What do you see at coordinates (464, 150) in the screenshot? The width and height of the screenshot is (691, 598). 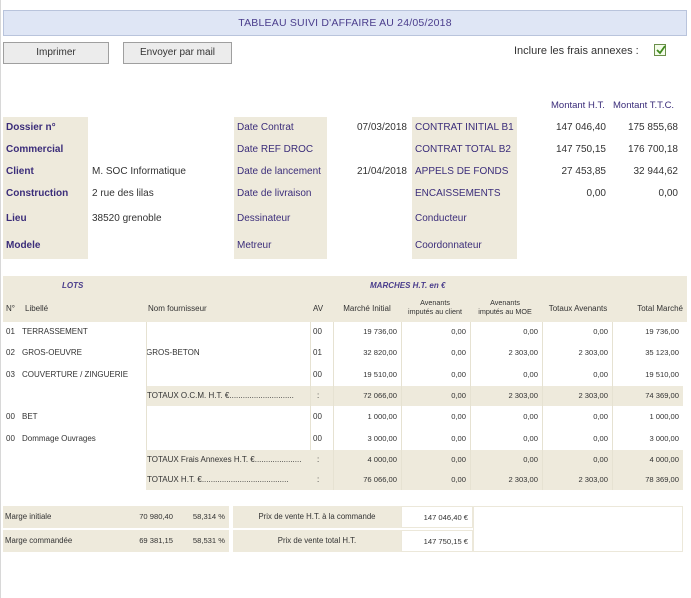 I see `contrat-total-label: CONTRAT TOTAL B2` at bounding box center [464, 150].